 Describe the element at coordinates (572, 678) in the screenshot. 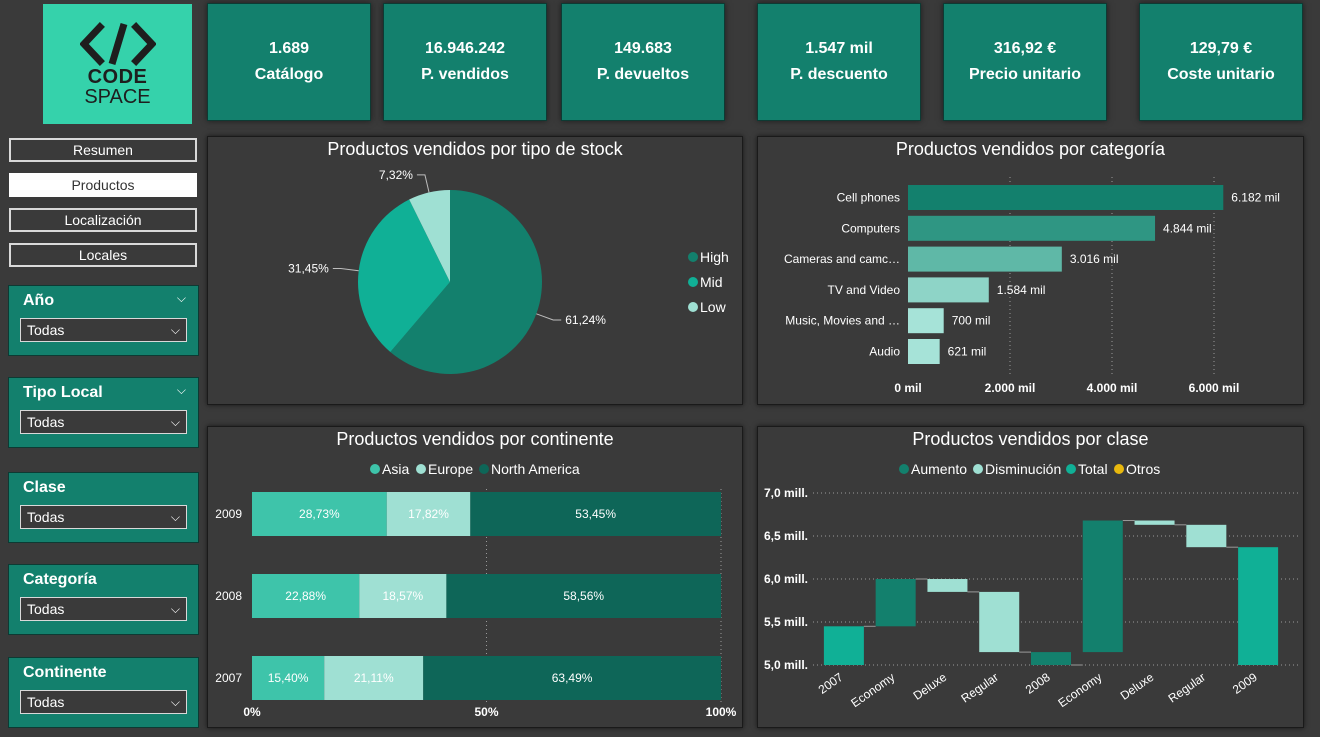

I see `segment-data-label: 63,49%` at that location.